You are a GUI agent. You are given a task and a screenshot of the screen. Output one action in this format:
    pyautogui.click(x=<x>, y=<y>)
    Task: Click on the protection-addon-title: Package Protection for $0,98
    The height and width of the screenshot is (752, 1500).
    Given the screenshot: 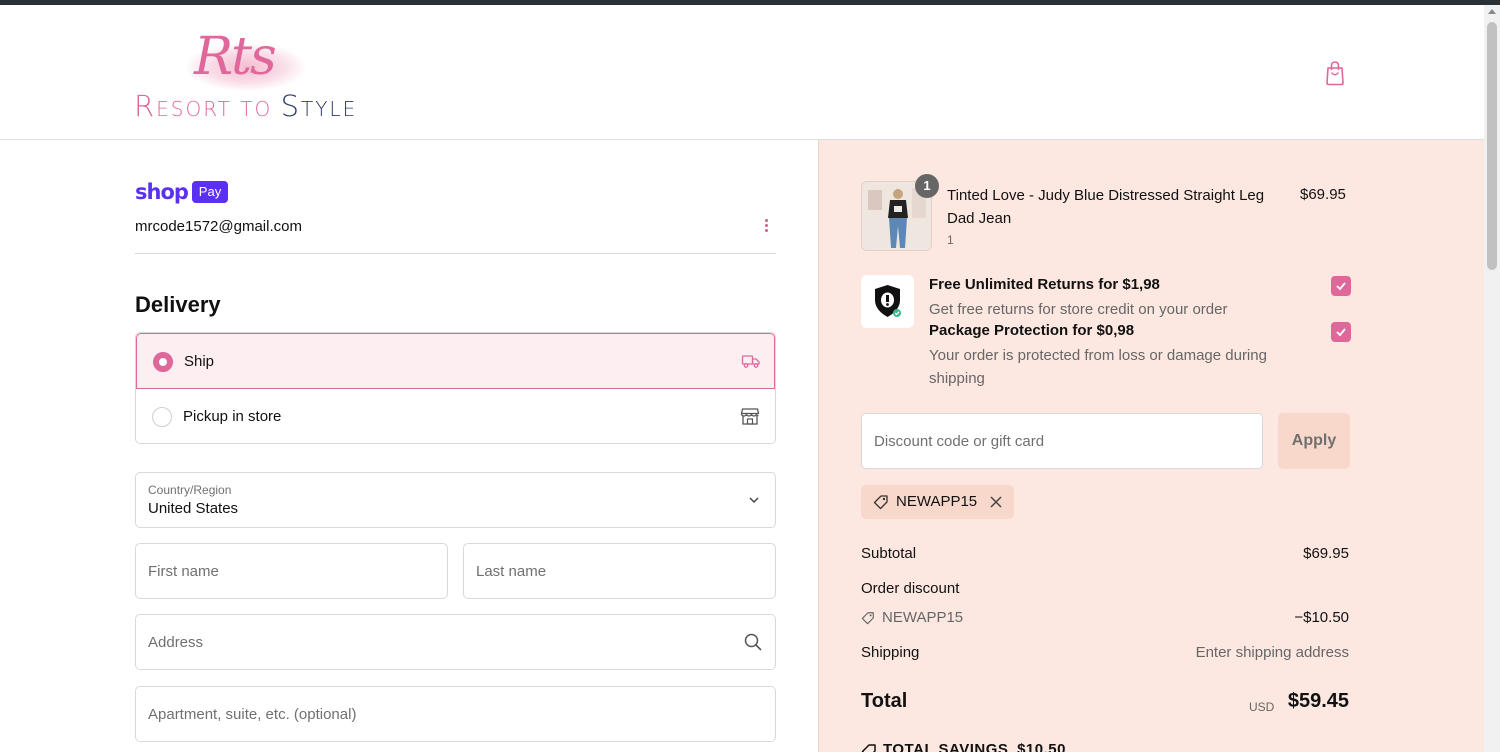 What is the action you would take?
    pyautogui.click(x=1032, y=330)
    